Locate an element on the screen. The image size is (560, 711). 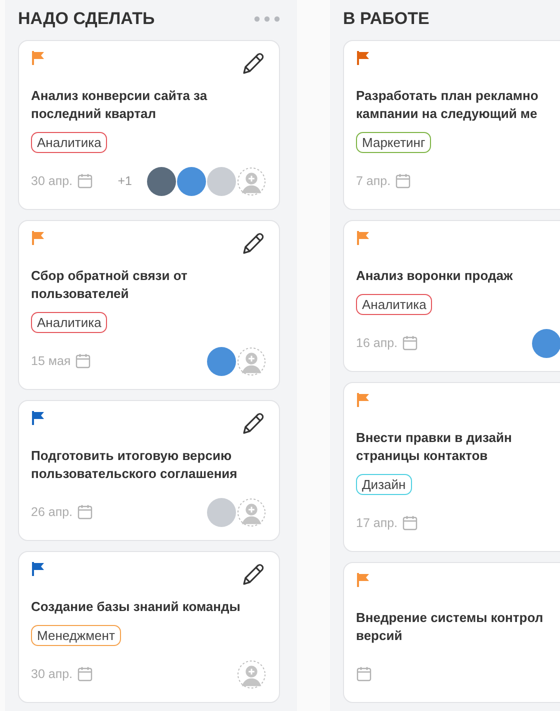
task-card: Анализ конверсии сайта за последний квартал Аналитика 30 апр. +1 is located at coordinates (149, 125).